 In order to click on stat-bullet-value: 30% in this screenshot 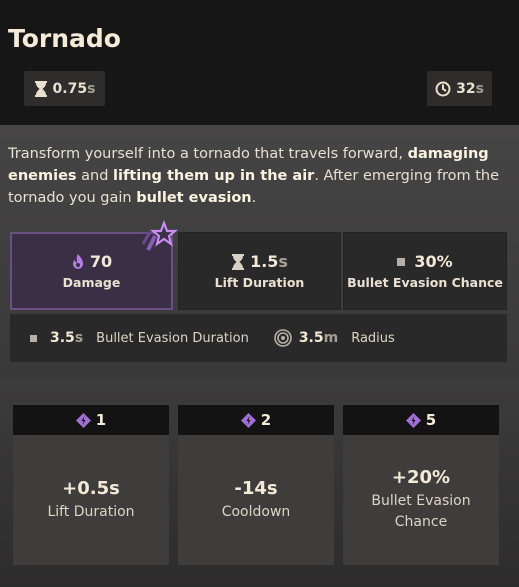, I will do `click(433, 261)`.